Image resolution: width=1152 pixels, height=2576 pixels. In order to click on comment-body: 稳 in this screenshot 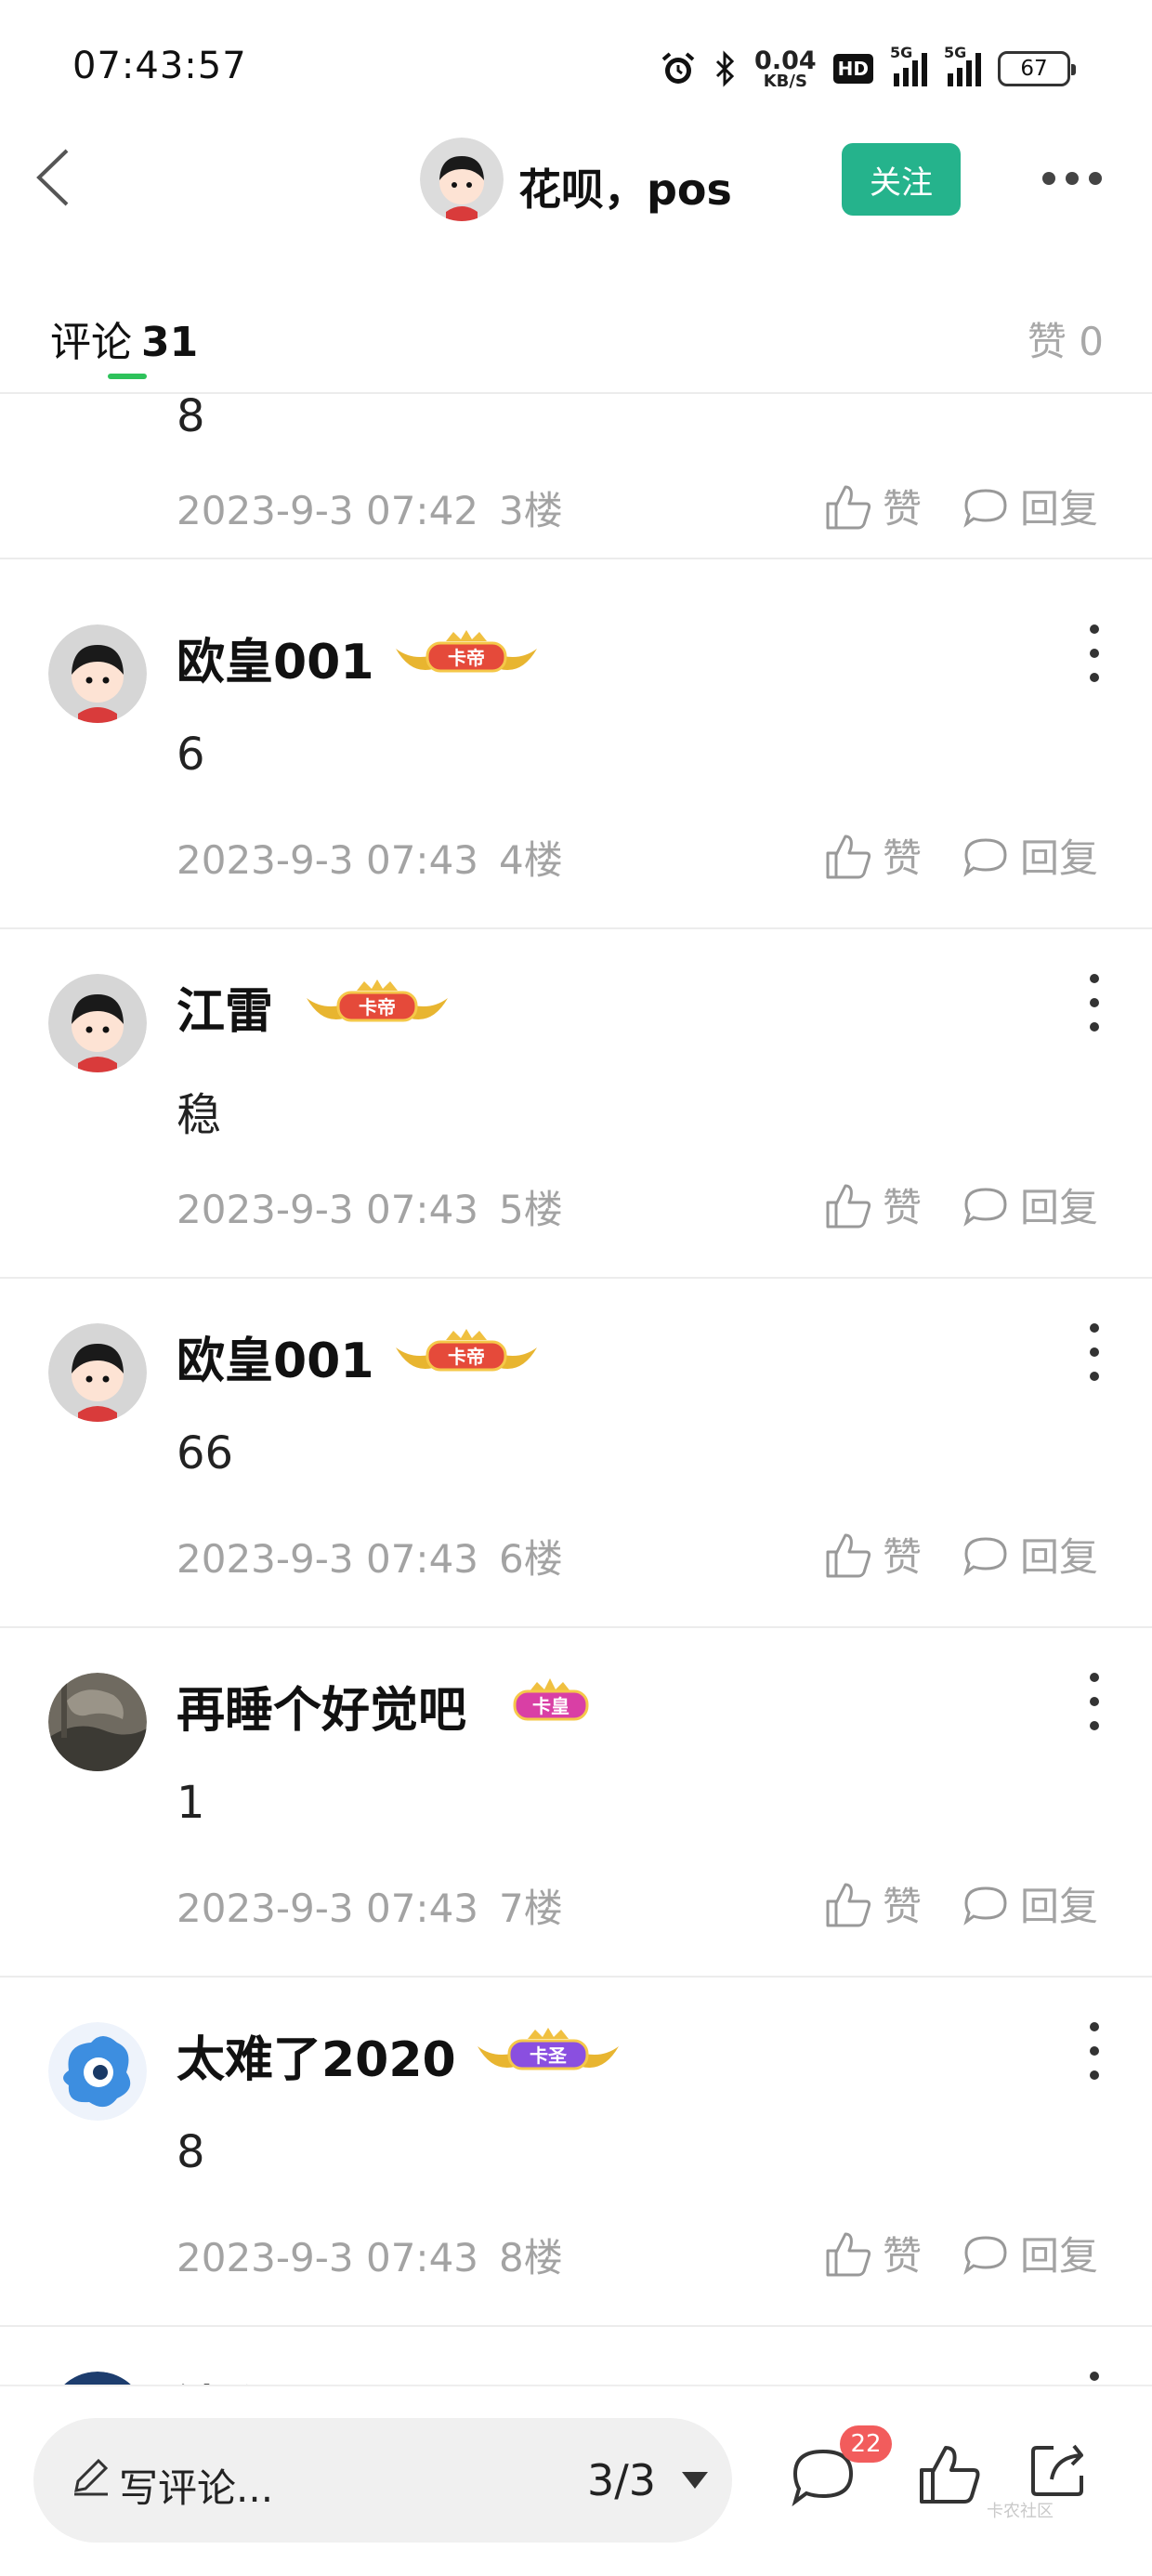, I will do `click(199, 1115)`.